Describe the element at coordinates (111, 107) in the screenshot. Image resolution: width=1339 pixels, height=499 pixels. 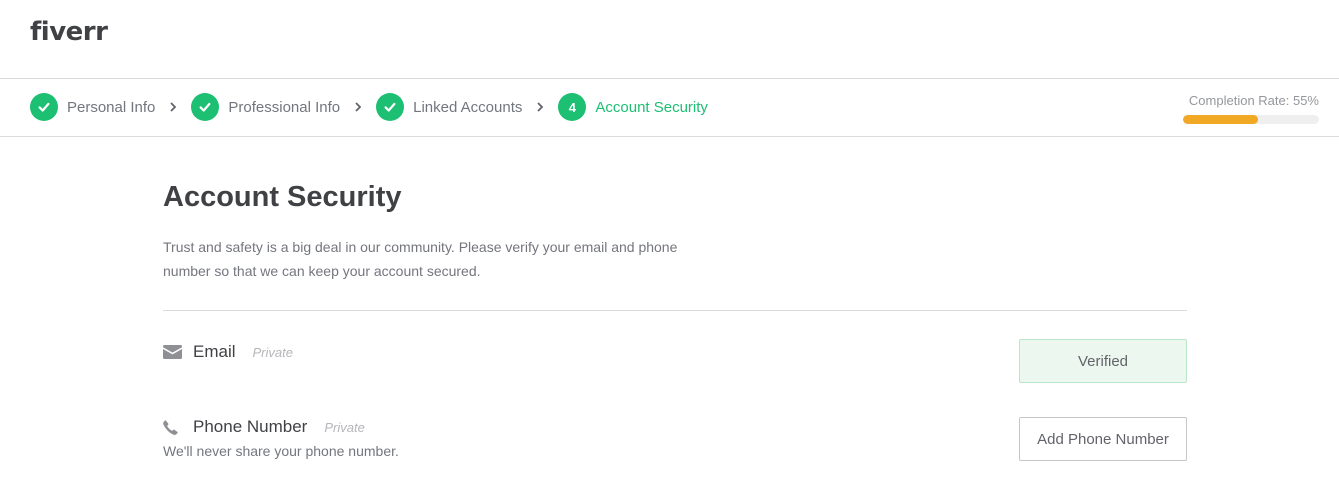
I see `step-label: Personal Info` at that location.